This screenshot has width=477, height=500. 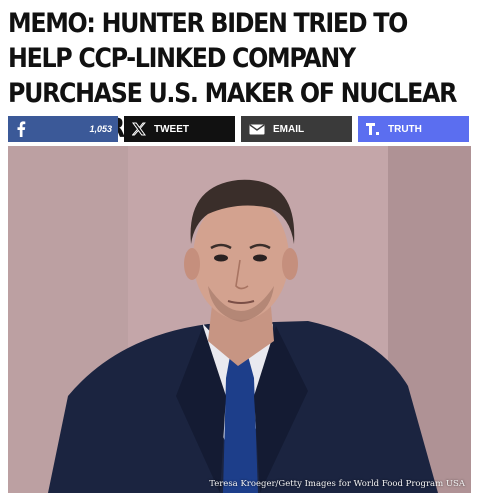 What do you see at coordinates (100, 129) in the screenshot?
I see `facebook-share-count: 1,053` at bounding box center [100, 129].